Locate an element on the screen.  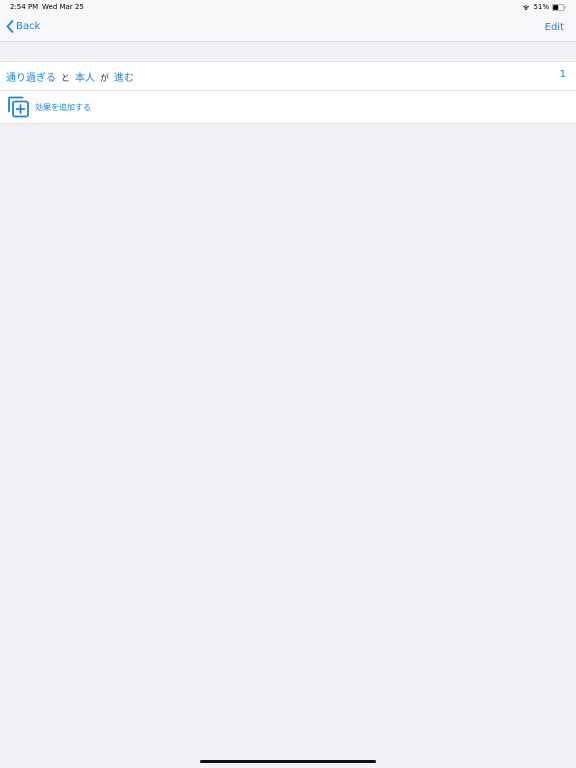
rule-verb: 通り過ぎる is located at coordinates (31, 78).